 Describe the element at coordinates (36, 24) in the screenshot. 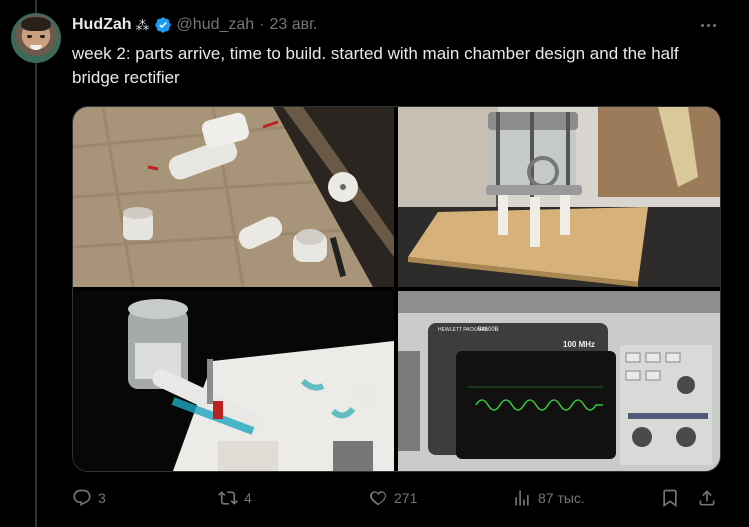

I see `avatar-hair` at that location.